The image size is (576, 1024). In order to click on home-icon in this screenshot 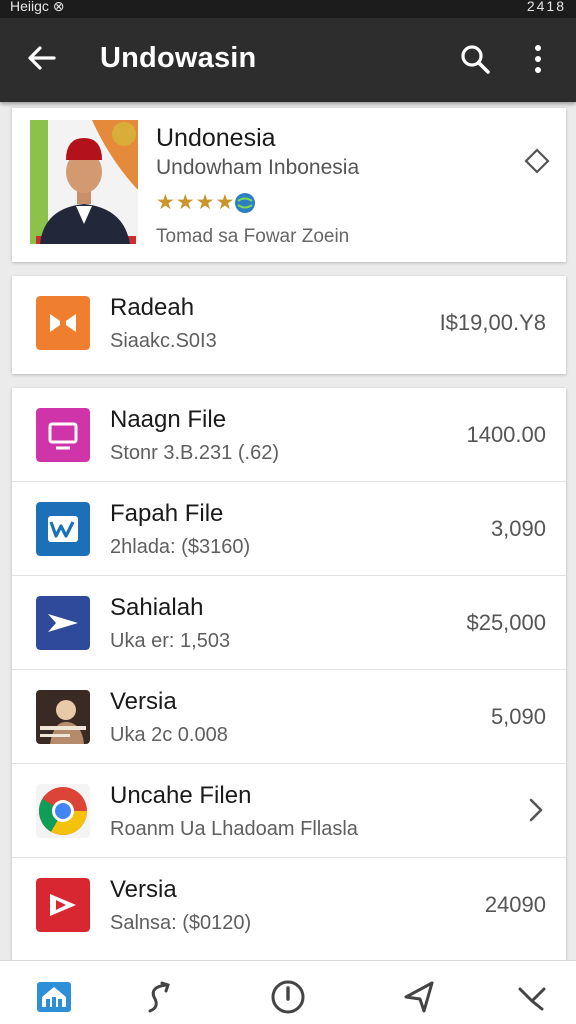, I will do `click(54, 997)`.